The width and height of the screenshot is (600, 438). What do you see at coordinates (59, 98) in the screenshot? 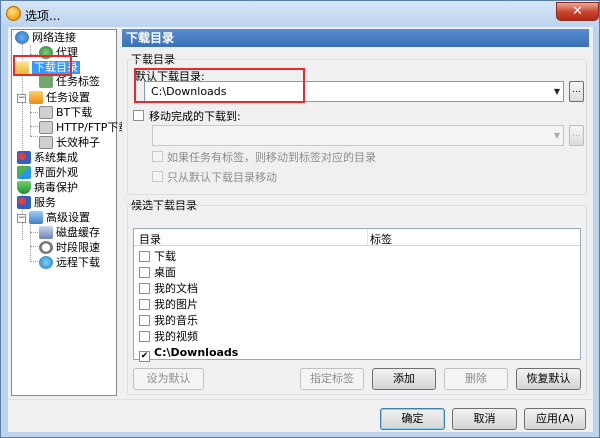
I see `tree-item-task-settings: 任务设置` at bounding box center [59, 98].